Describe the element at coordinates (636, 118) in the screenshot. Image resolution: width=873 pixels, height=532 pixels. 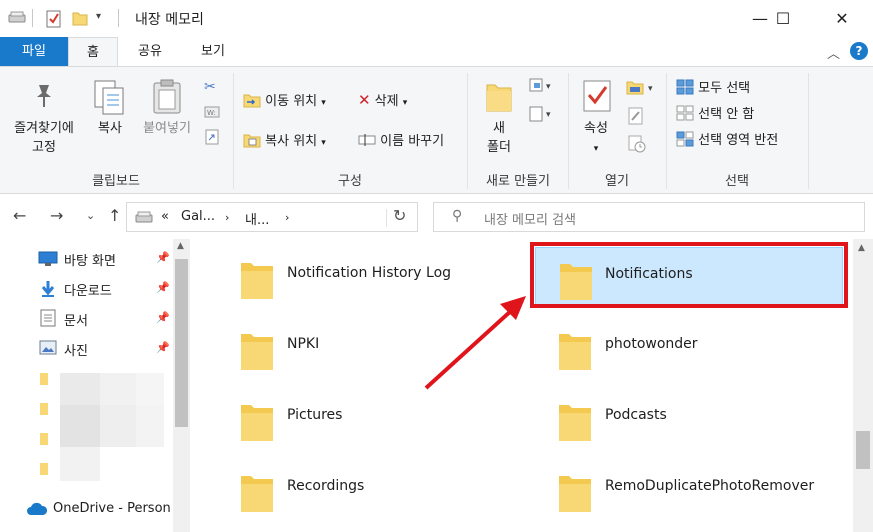
I see `edit-icon` at that location.